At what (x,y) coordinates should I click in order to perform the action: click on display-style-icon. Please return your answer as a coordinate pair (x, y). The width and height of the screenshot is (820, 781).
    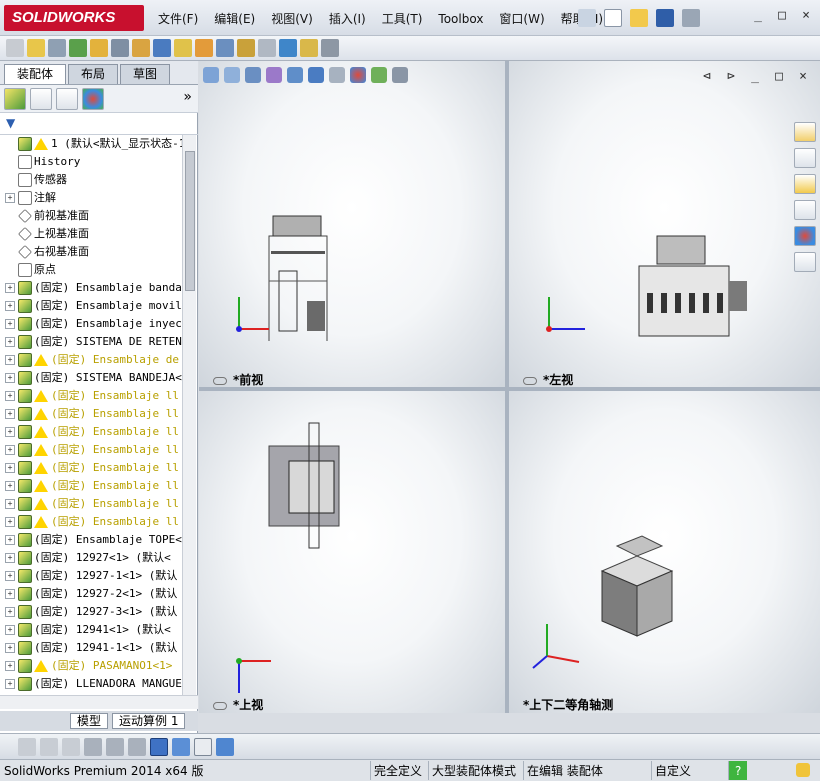
    Looking at the image, I should click on (316, 75).